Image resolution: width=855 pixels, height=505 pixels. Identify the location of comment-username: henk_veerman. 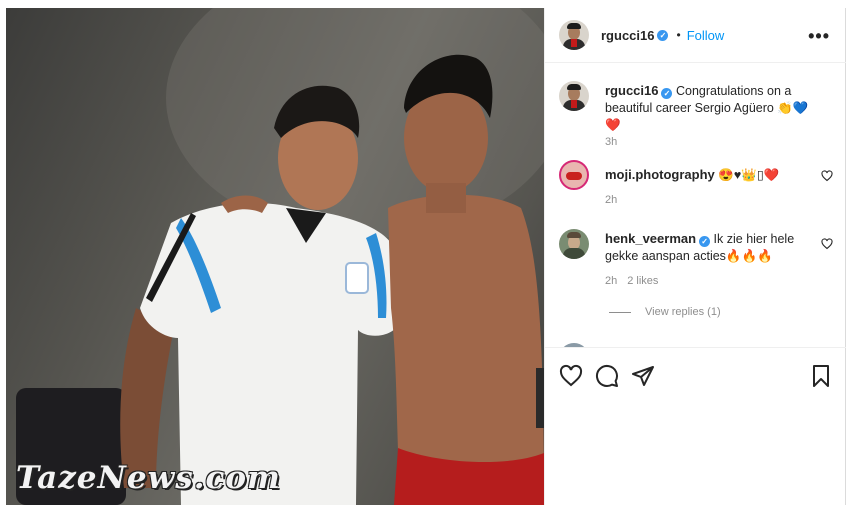
(650, 238).